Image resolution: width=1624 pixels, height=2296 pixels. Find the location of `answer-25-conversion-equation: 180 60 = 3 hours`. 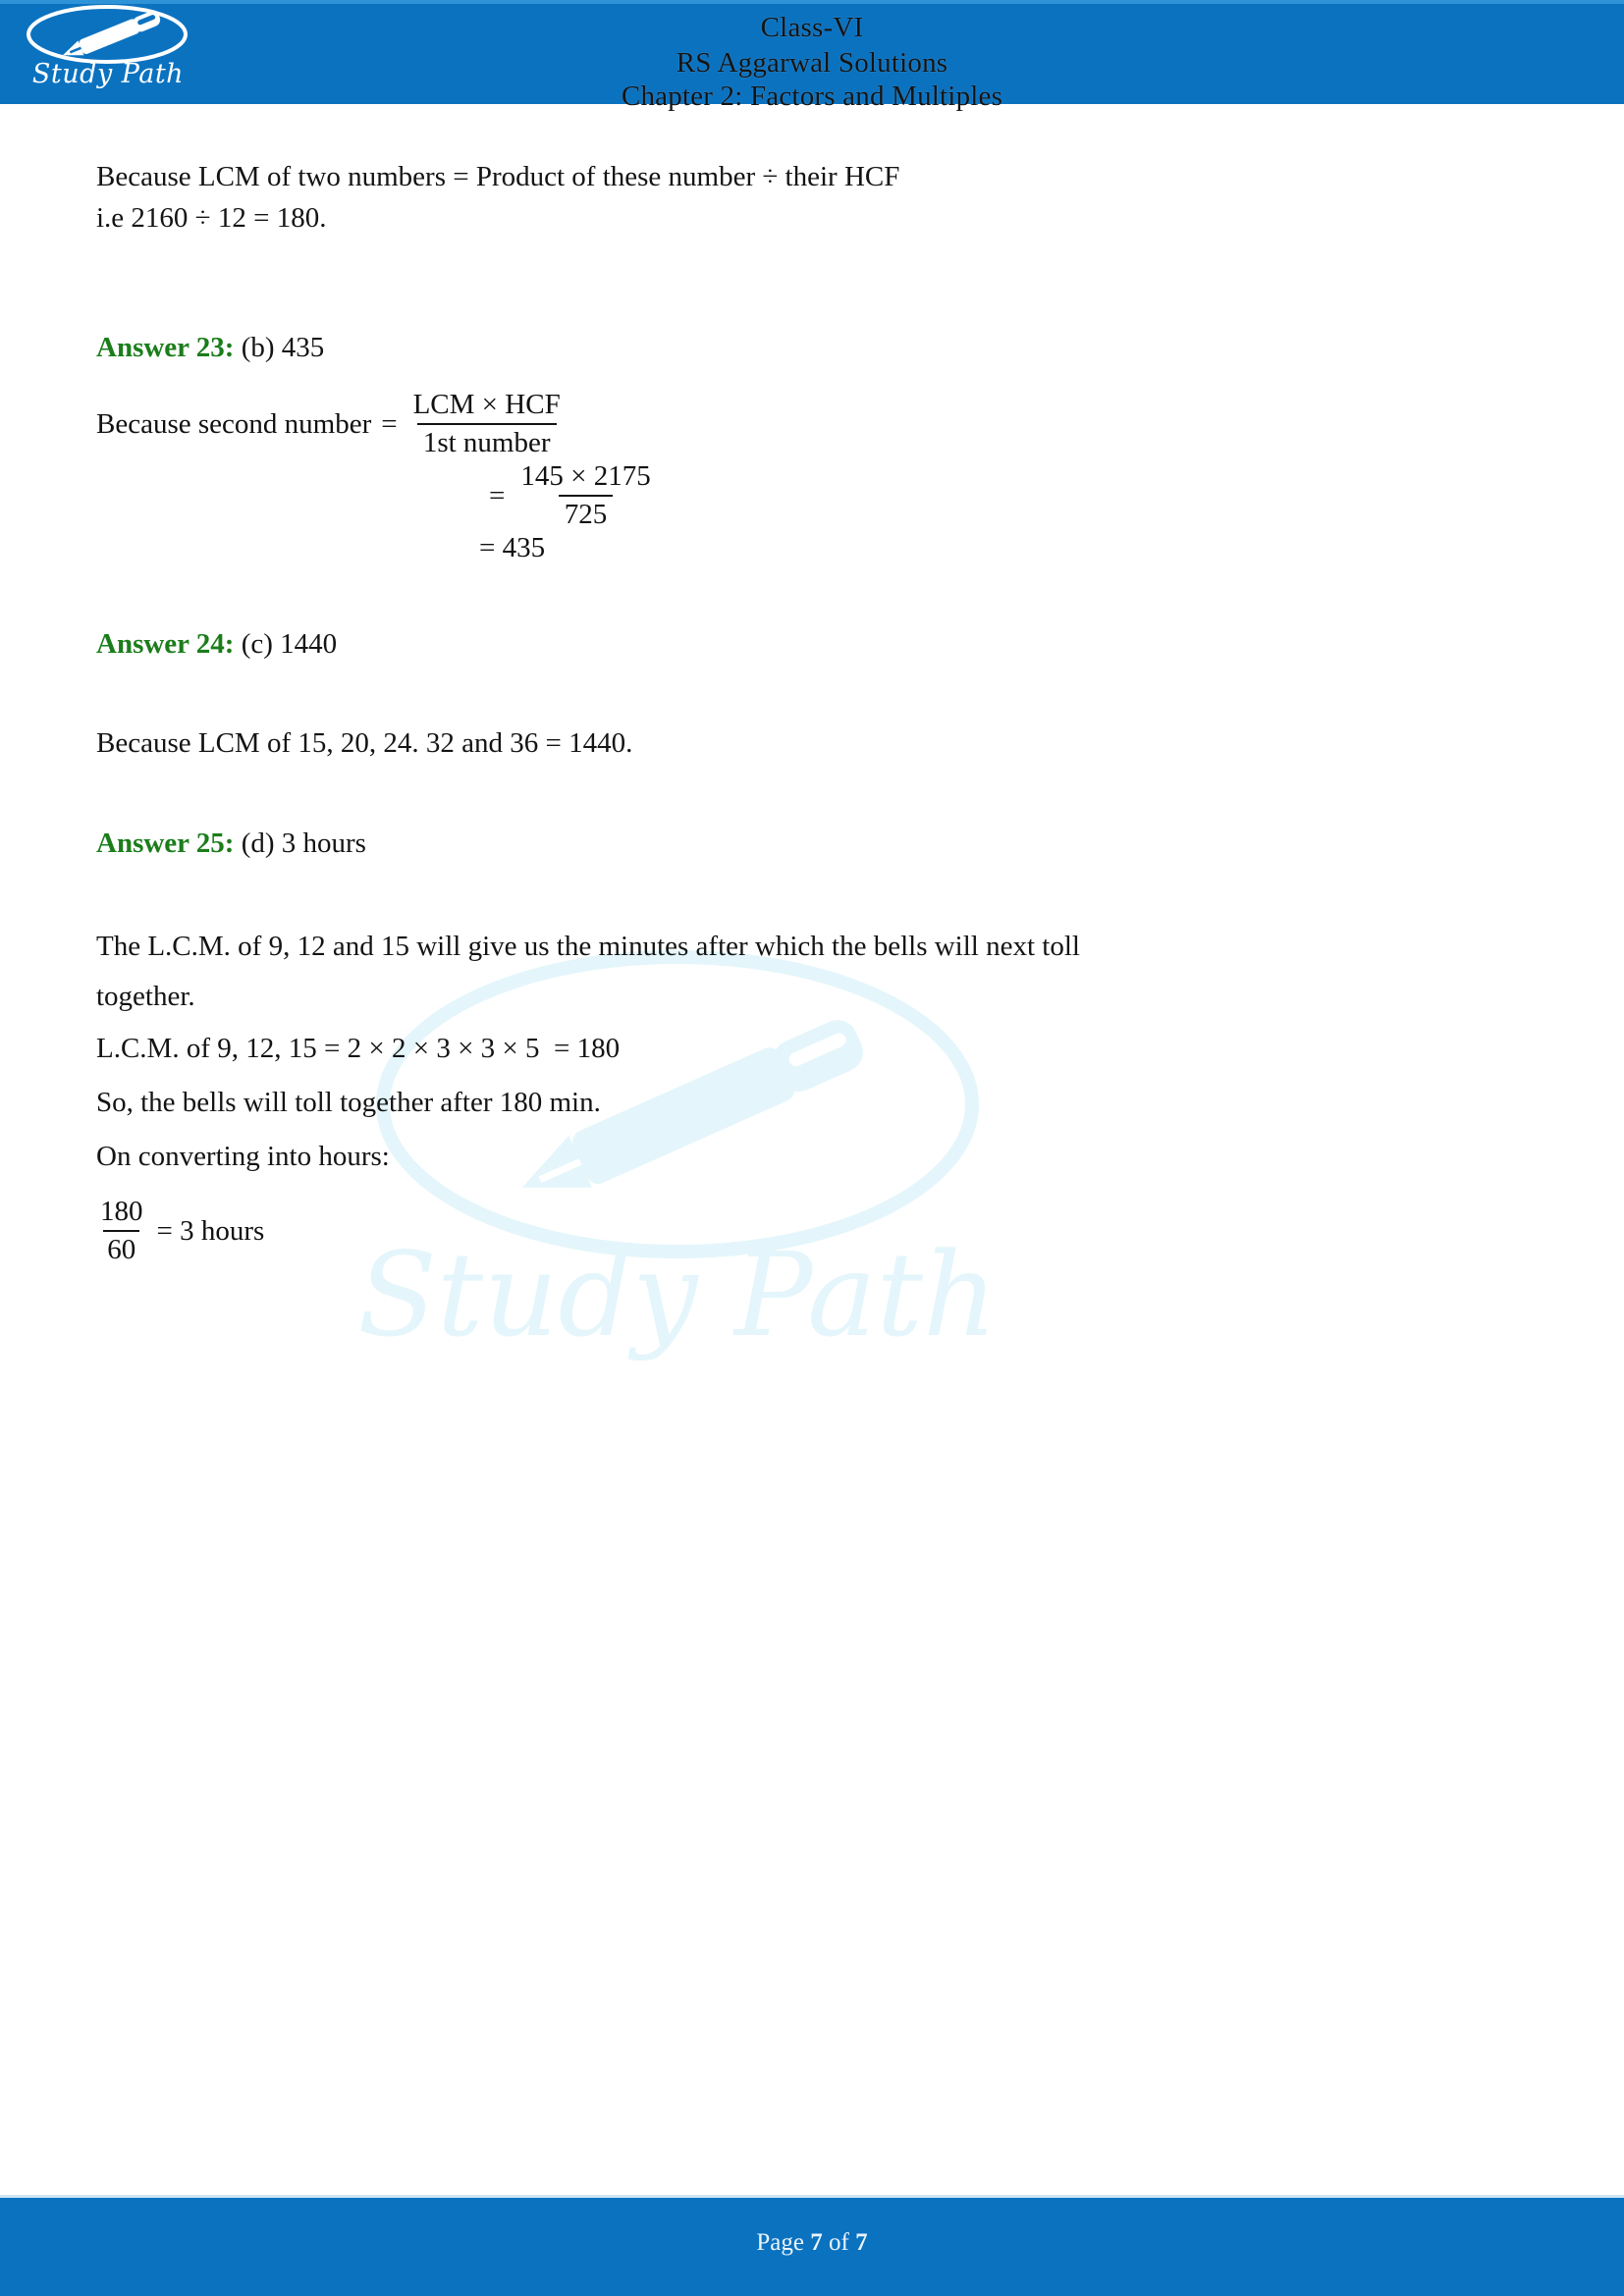

answer-25-conversion-equation: 180 60 = 3 hours is located at coordinates (813, 1231).